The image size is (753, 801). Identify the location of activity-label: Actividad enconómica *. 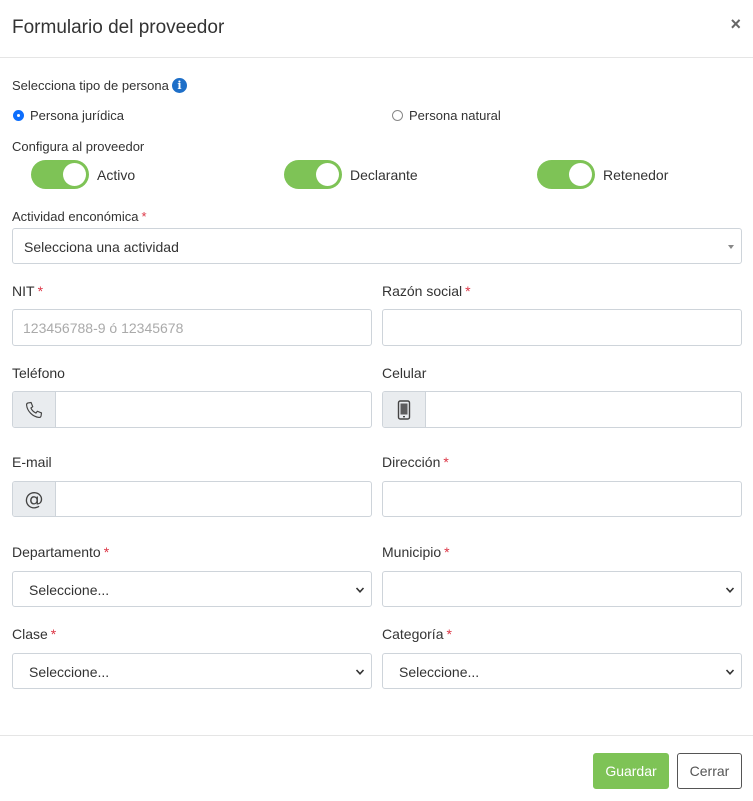
(79, 216).